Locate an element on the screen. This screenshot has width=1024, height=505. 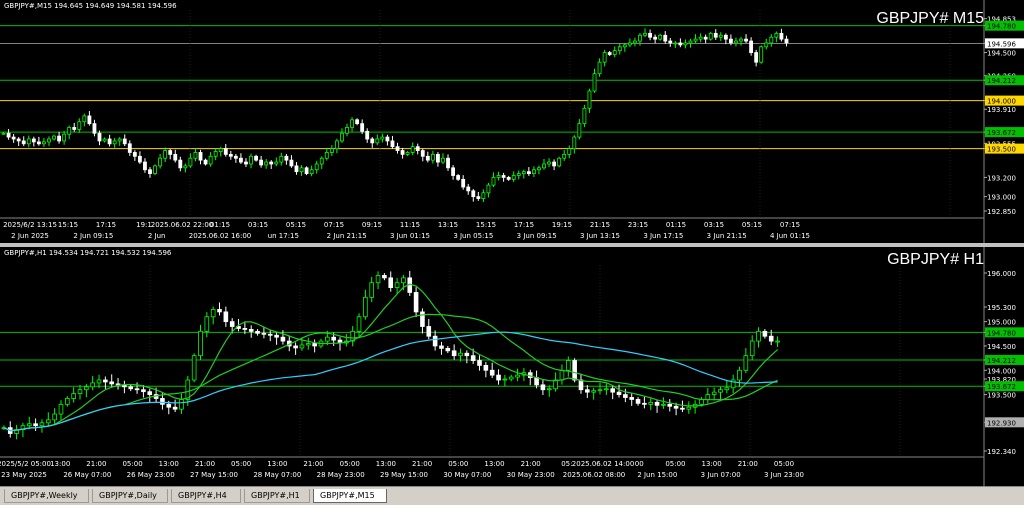
time-label: 05:00 is located at coordinates (350, 464).